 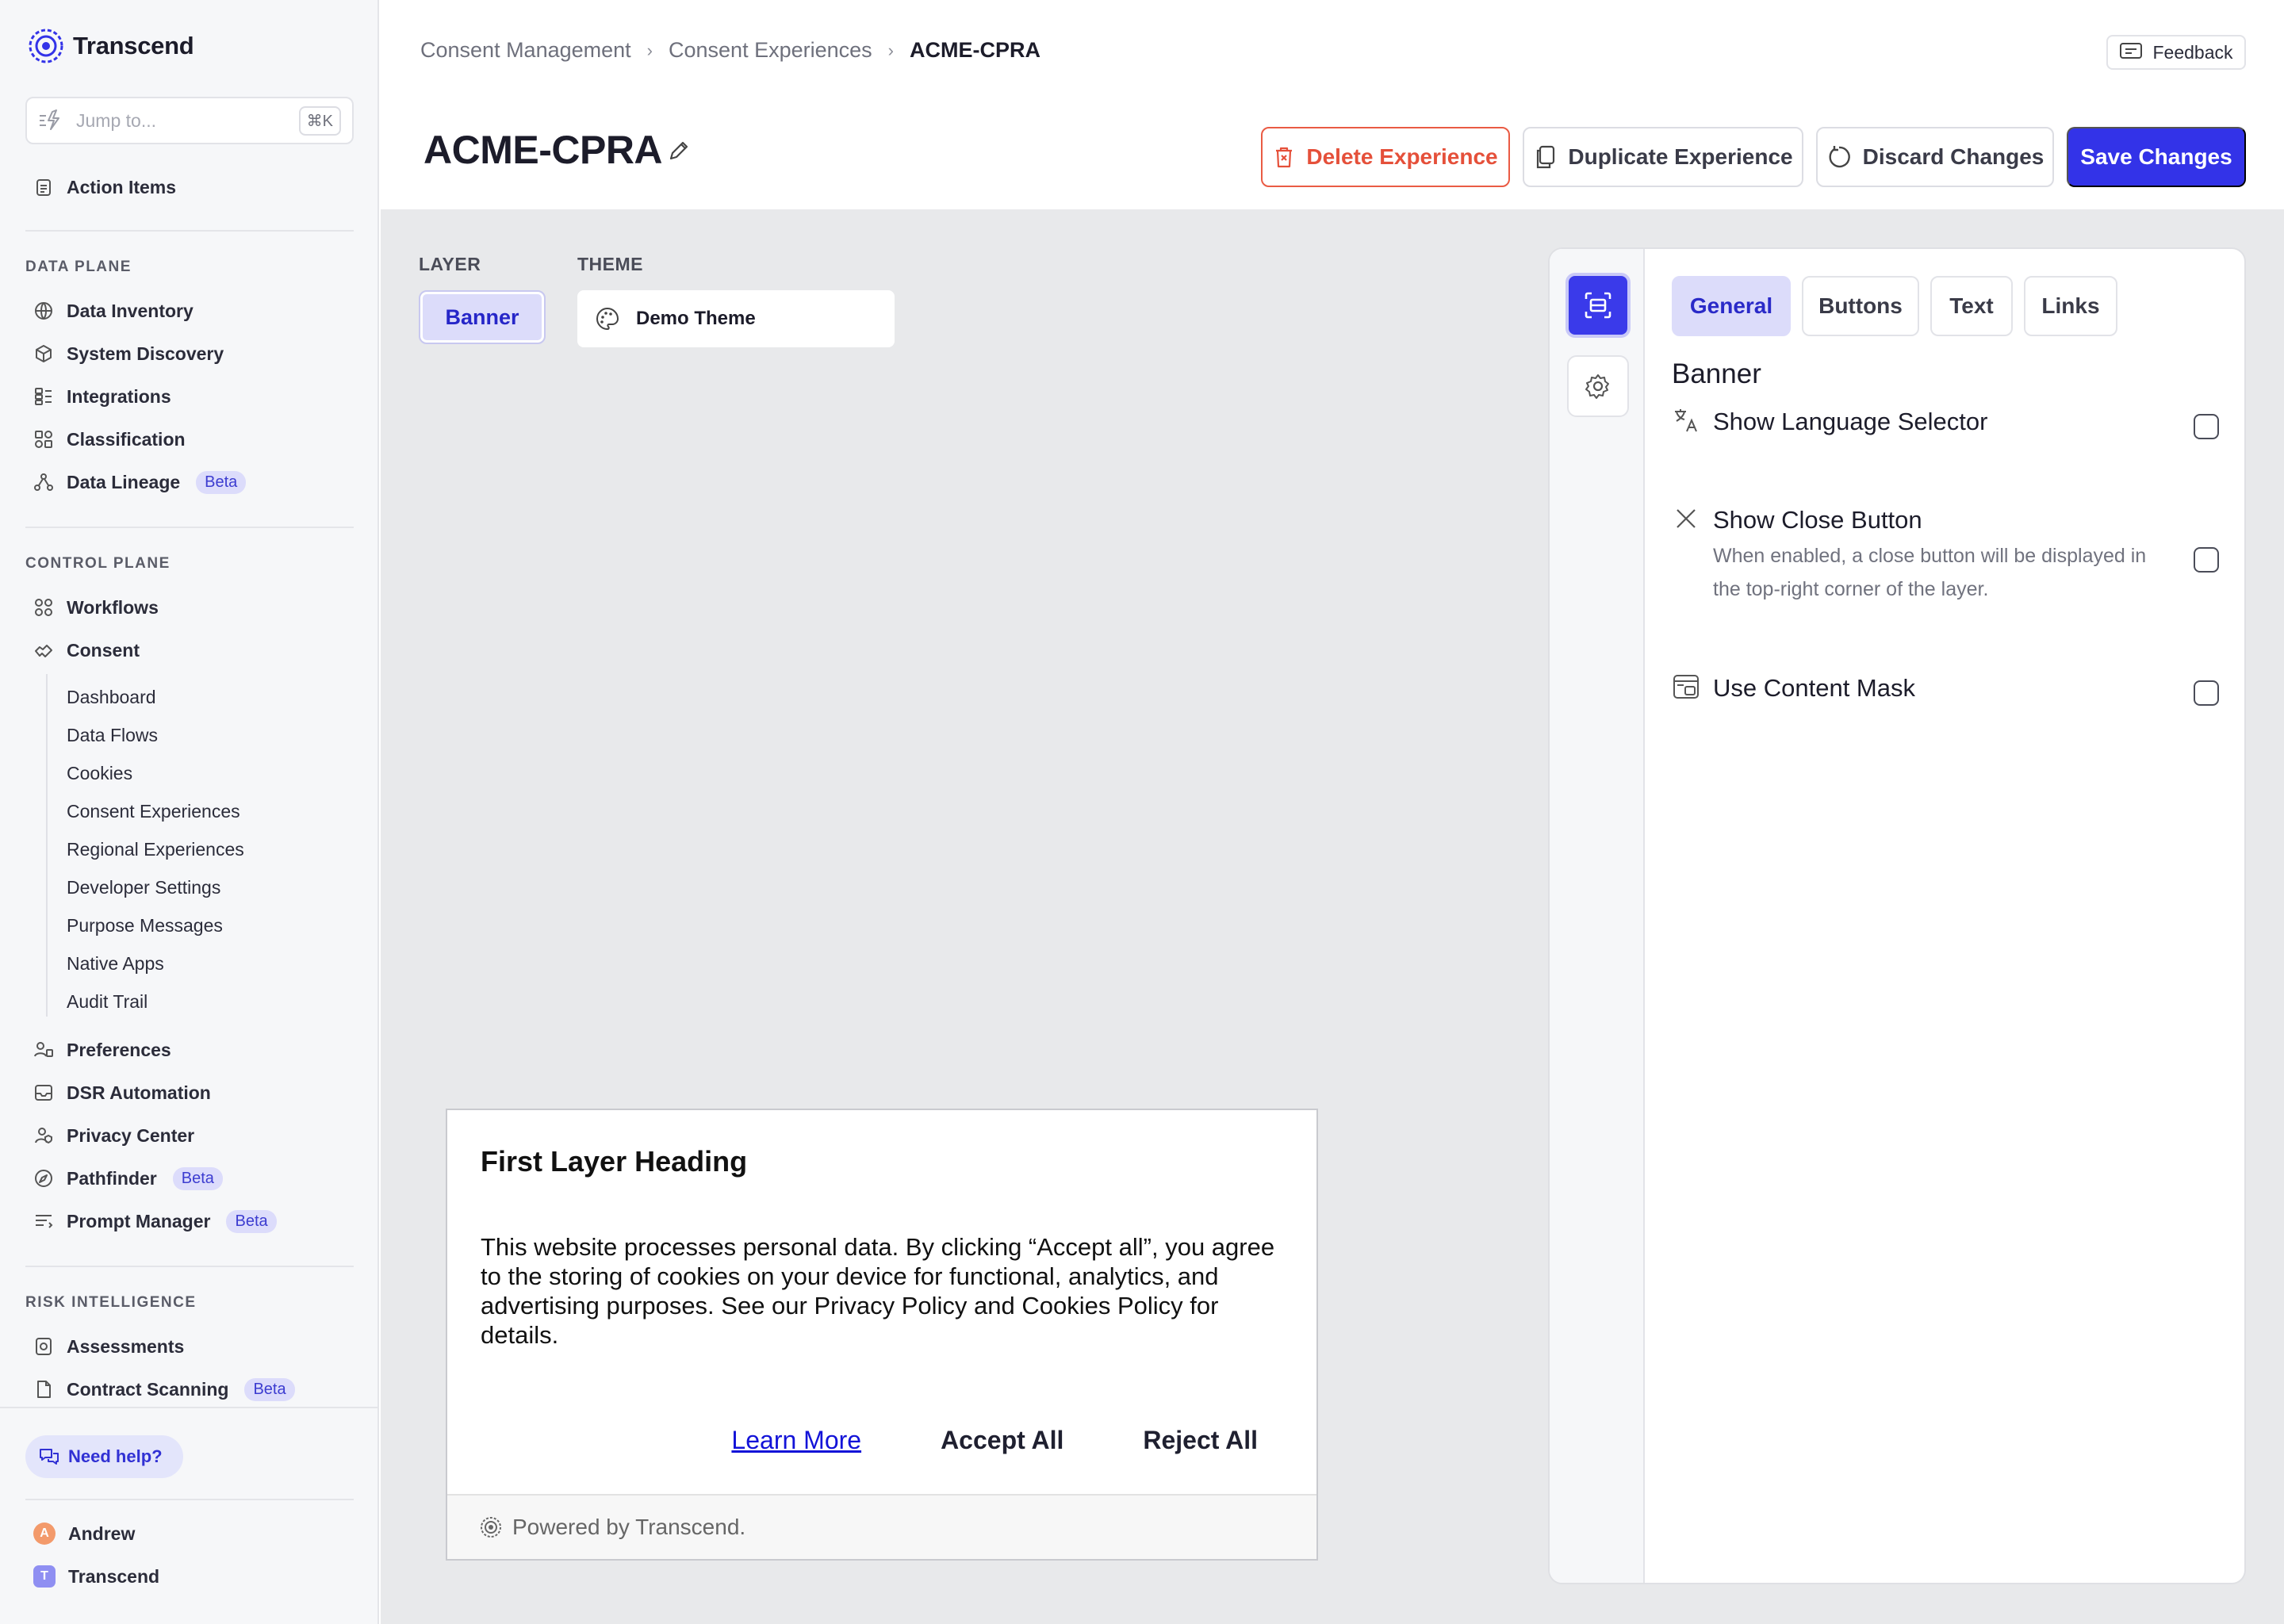 I want to click on tab-text: Text, so click(x=1971, y=306).